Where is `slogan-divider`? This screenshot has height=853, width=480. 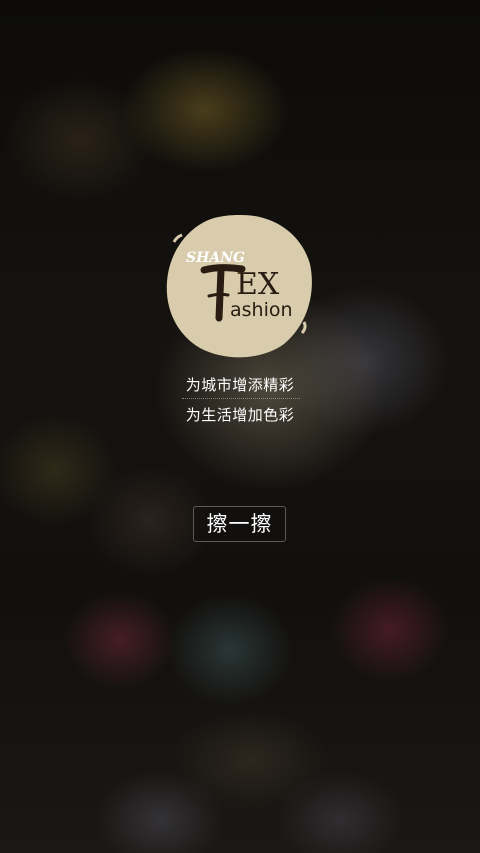
slogan-divider is located at coordinates (241, 398).